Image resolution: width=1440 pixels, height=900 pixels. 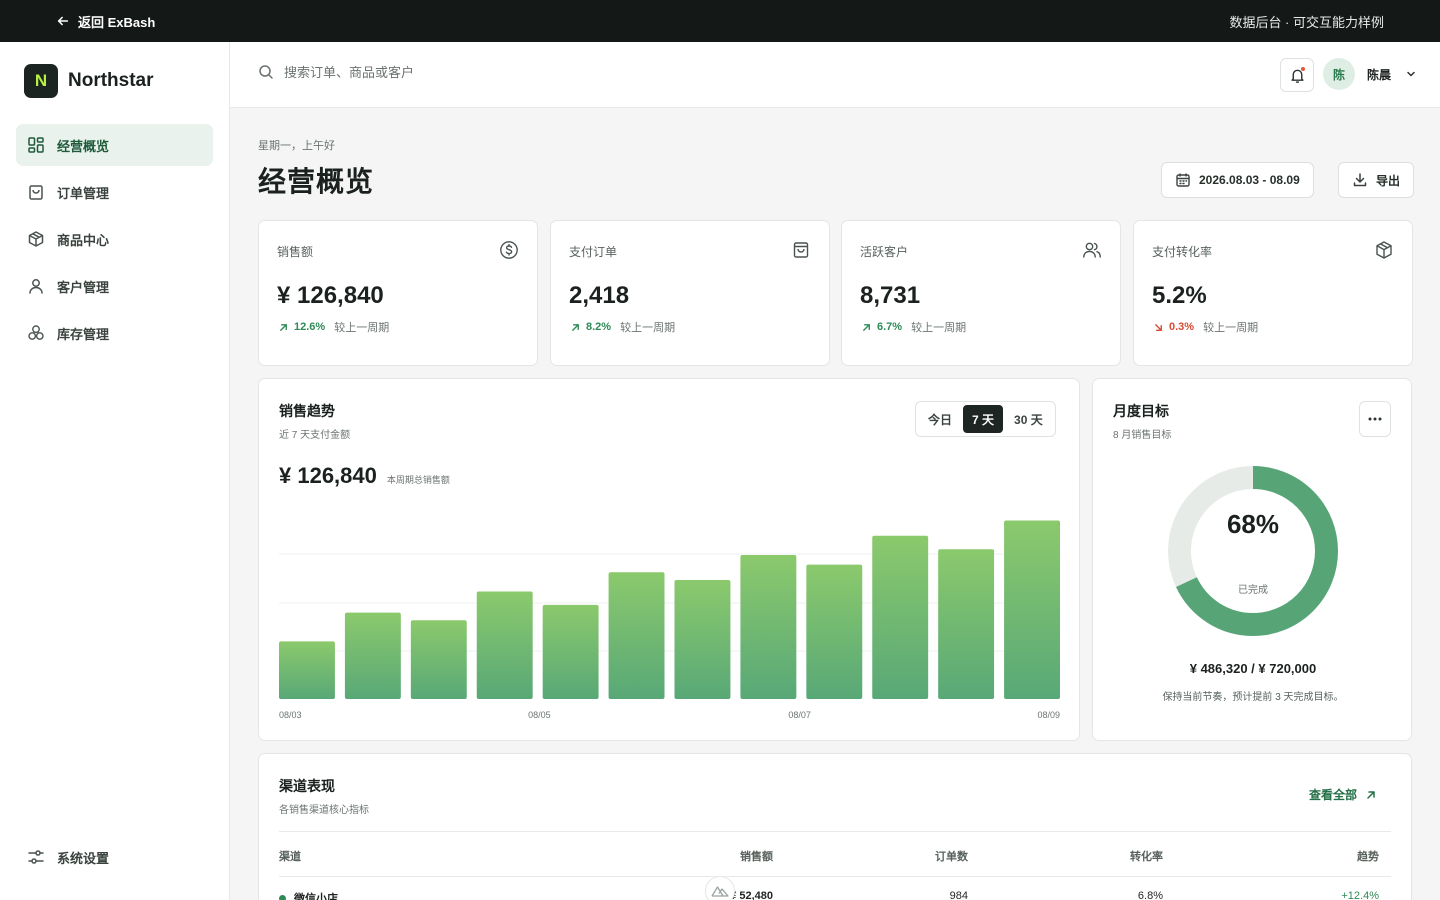 What do you see at coordinates (266, 72) in the screenshot?
I see `search-icon` at bounding box center [266, 72].